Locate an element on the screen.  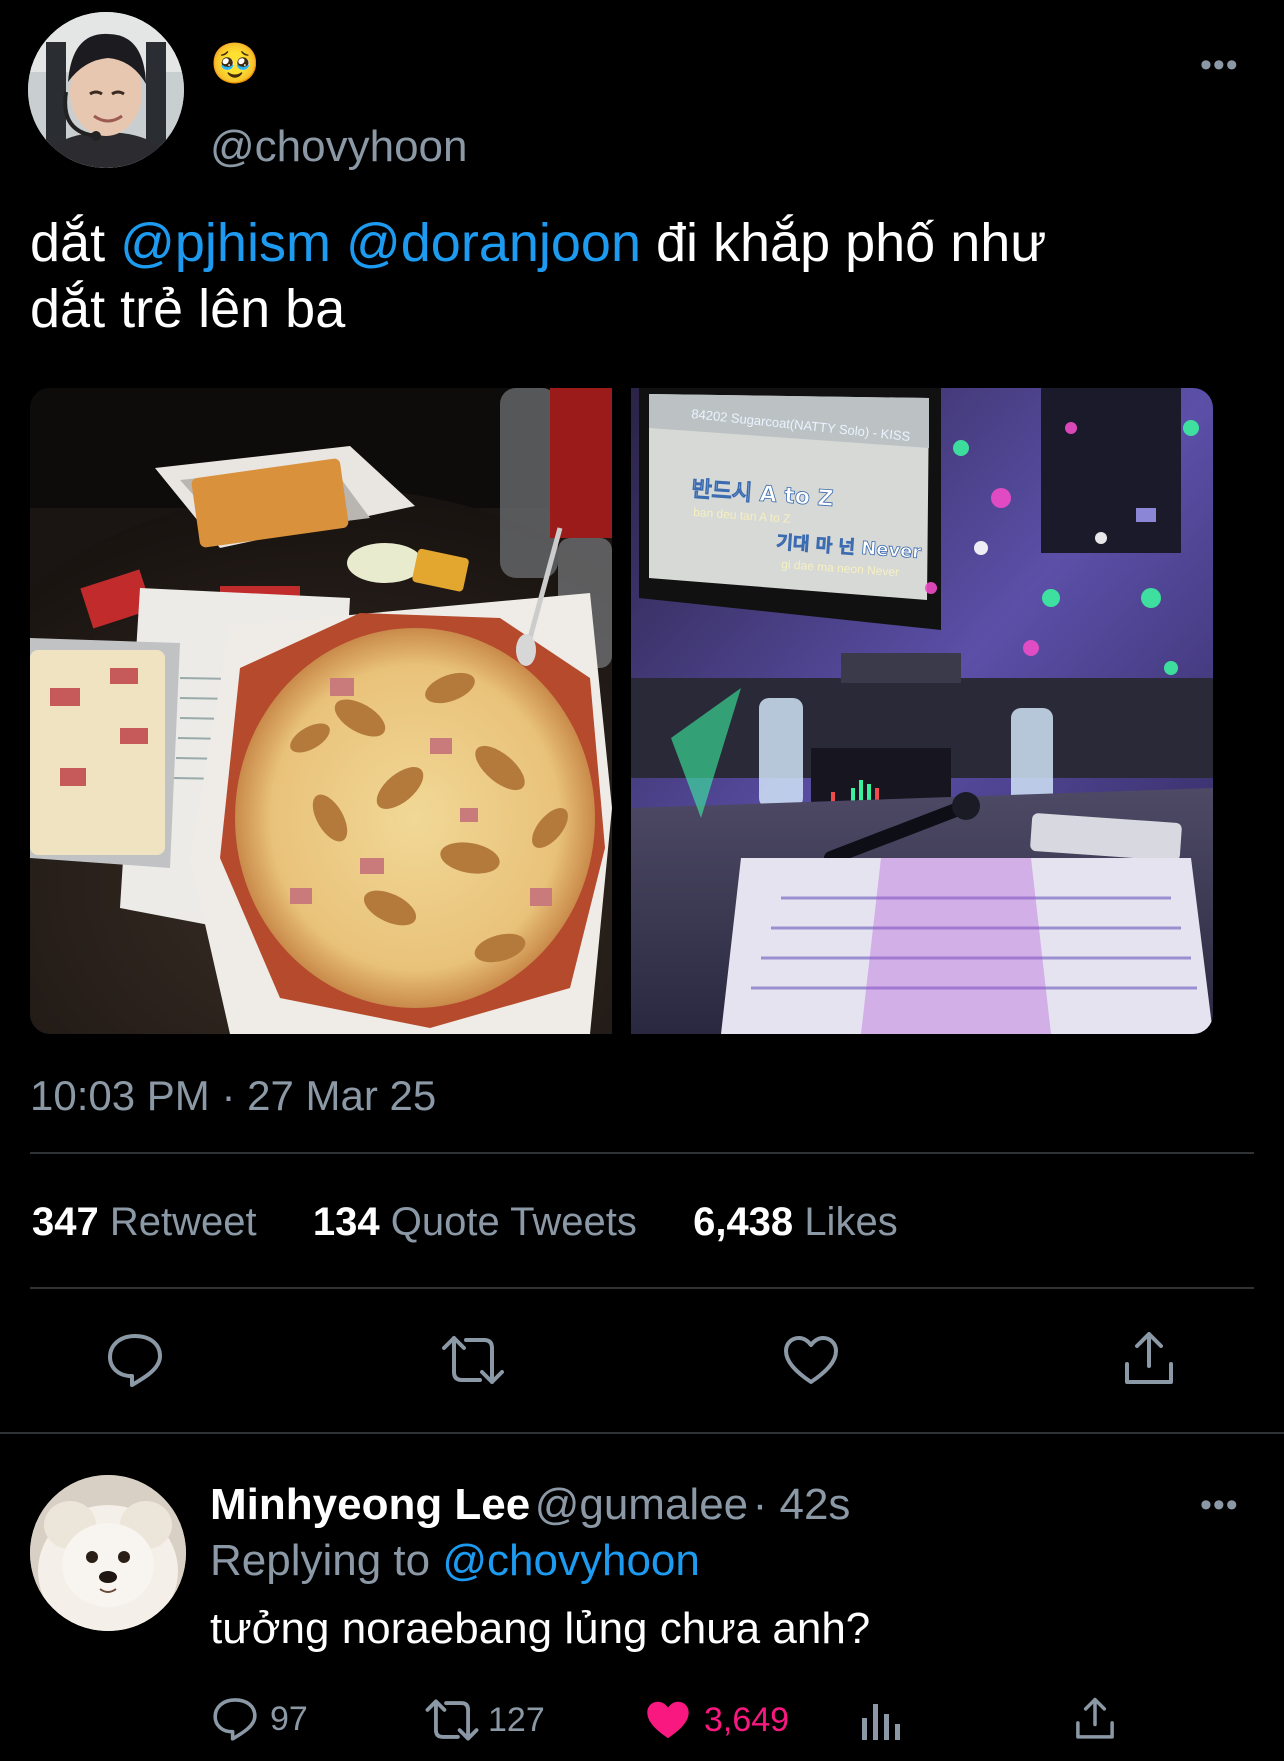
heart-filled-icon is located at coordinates (668, 1720).